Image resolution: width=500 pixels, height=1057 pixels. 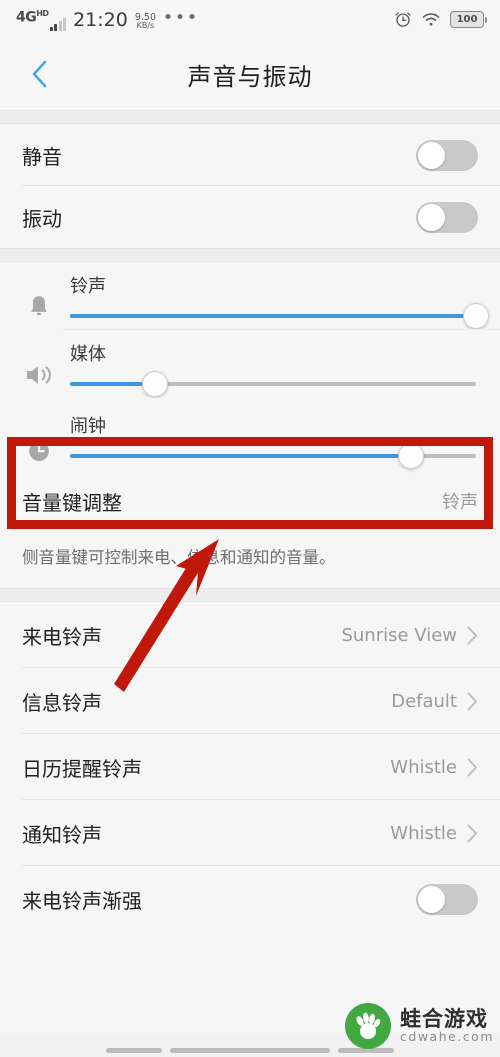 I want to click on status-clock: 21:20, so click(x=100, y=20).